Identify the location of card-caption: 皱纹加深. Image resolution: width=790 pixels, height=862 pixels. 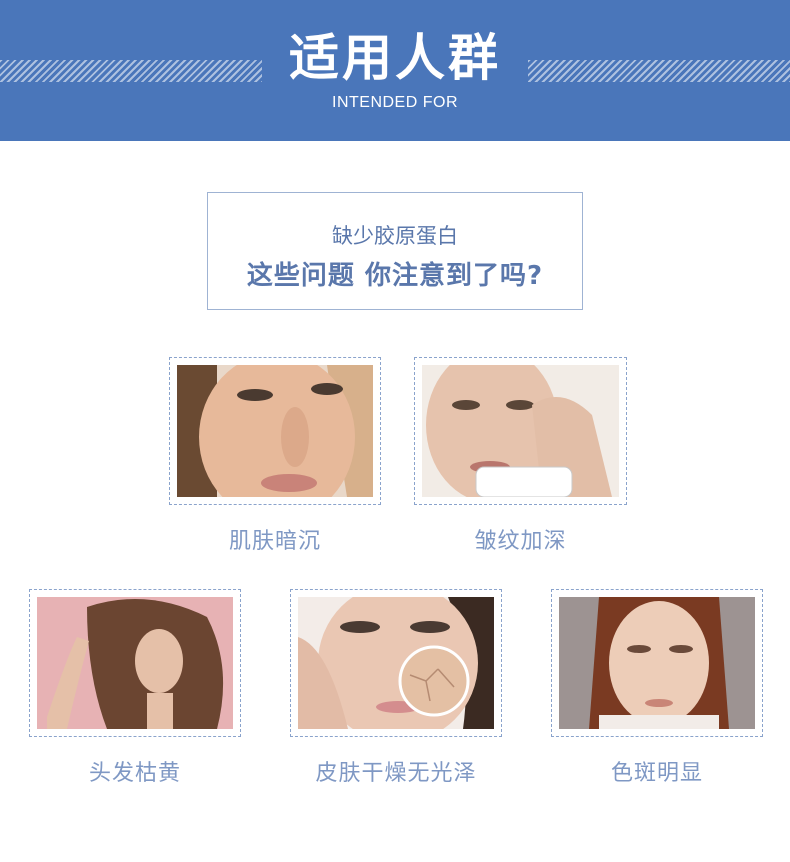
(520, 541).